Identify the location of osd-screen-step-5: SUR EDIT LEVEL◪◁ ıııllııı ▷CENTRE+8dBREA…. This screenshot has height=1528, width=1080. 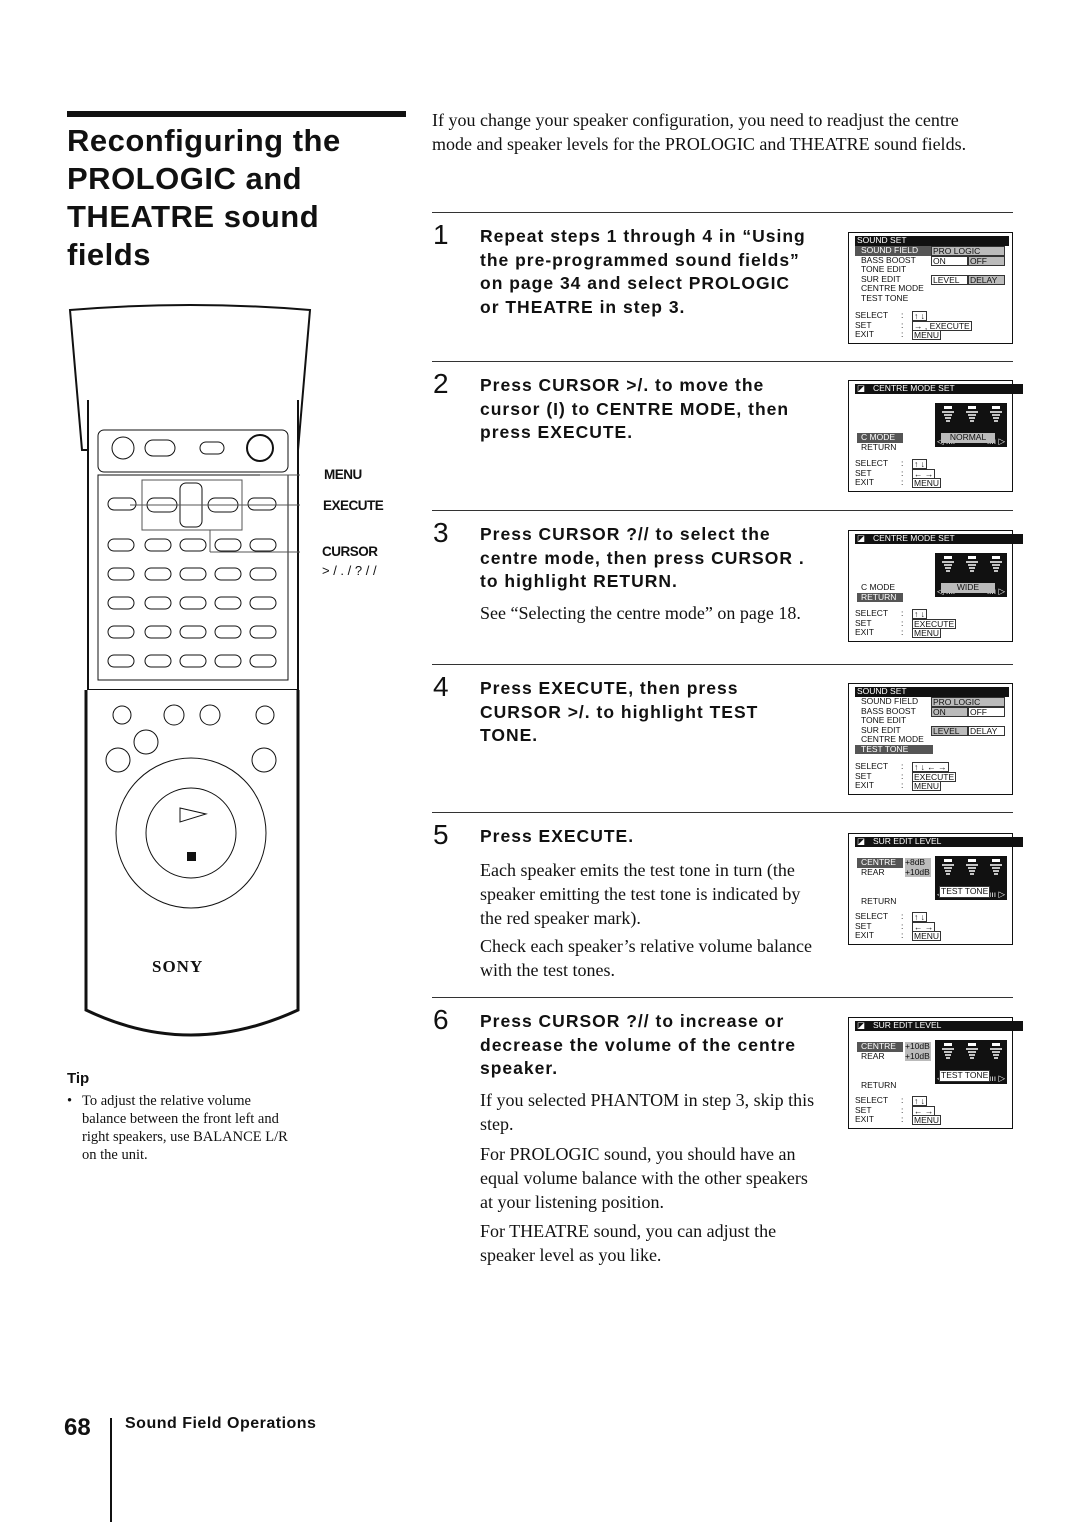
(935, 889).